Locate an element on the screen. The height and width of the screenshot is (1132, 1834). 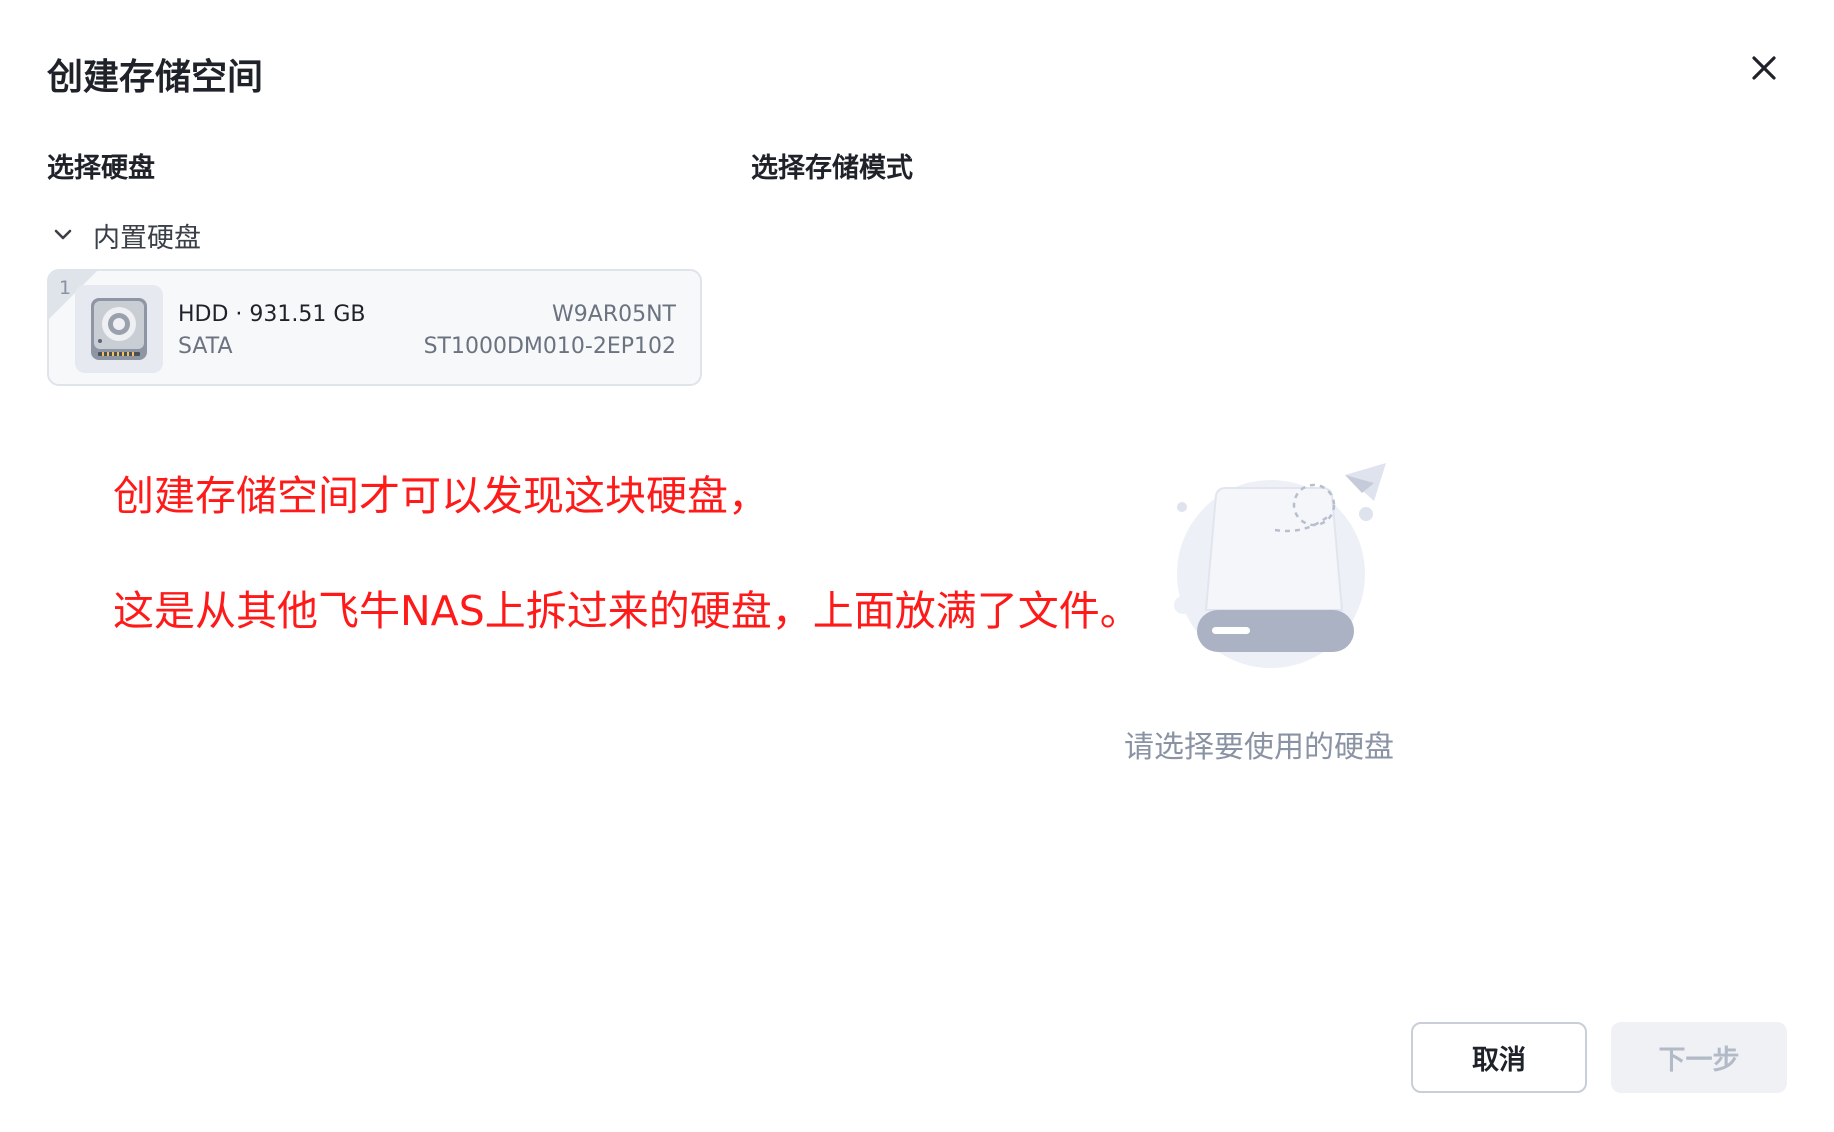
close-icon is located at coordinates (1764, 68).